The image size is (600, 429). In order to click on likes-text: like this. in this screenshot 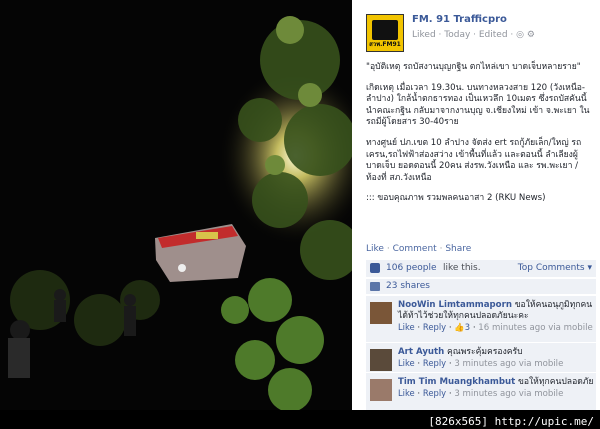, I will do `click(462, 268)`.